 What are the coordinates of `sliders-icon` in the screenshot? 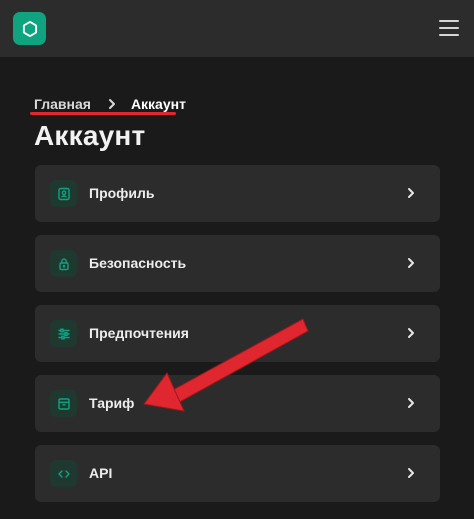 It's located at (63, 333).